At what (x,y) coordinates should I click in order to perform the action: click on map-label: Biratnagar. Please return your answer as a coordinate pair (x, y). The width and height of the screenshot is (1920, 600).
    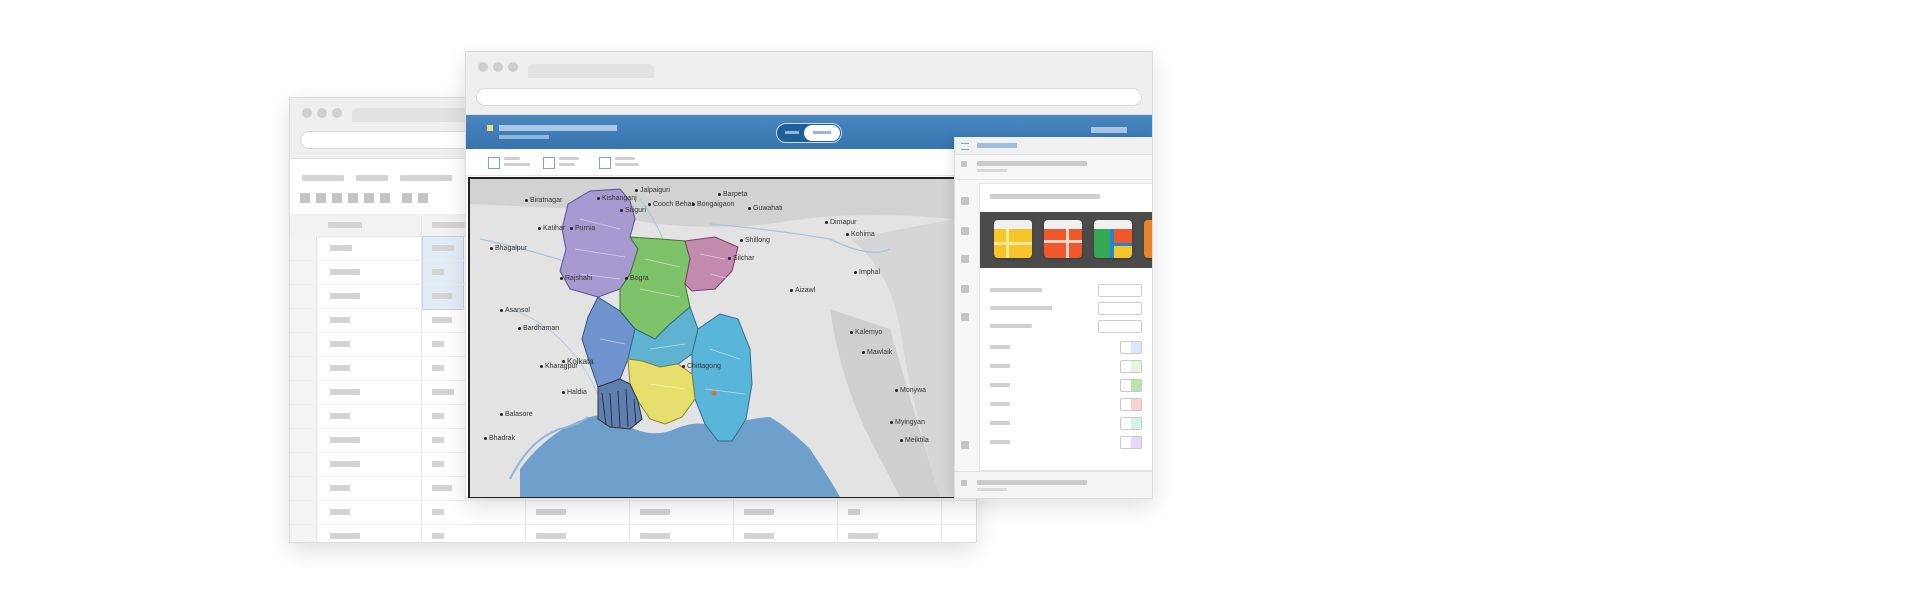
    Looking at the image, I should click on (543, 200).